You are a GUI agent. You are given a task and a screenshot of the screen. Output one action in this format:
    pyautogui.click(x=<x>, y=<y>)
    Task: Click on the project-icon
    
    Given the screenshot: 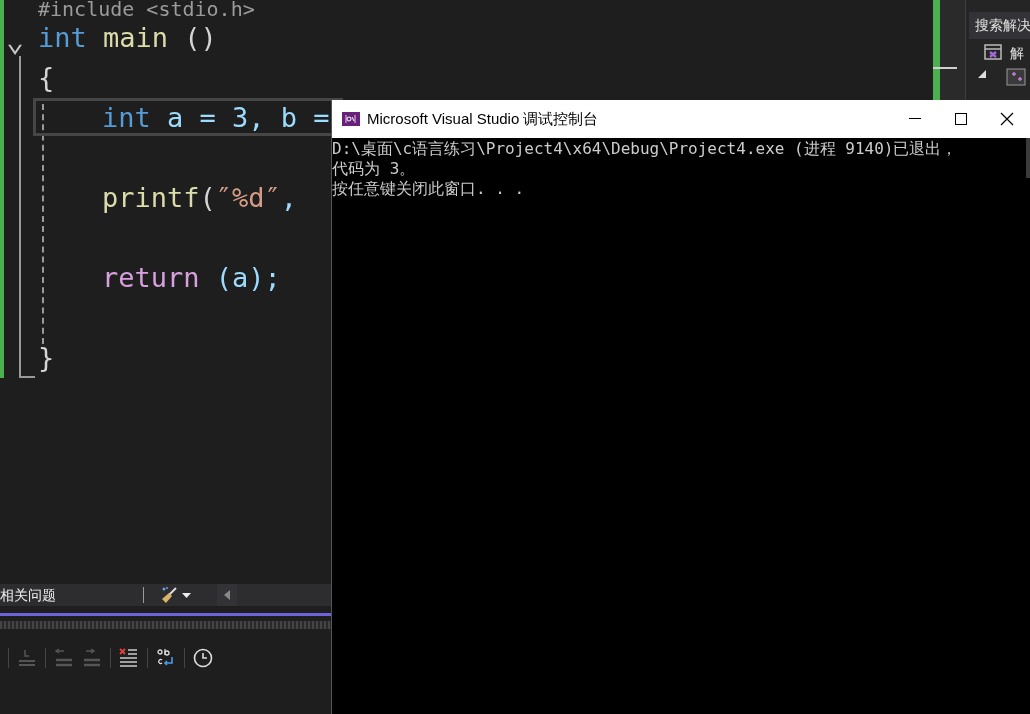 What is the action you would take?
    pyautogui.click(x=1016, y=77)
    